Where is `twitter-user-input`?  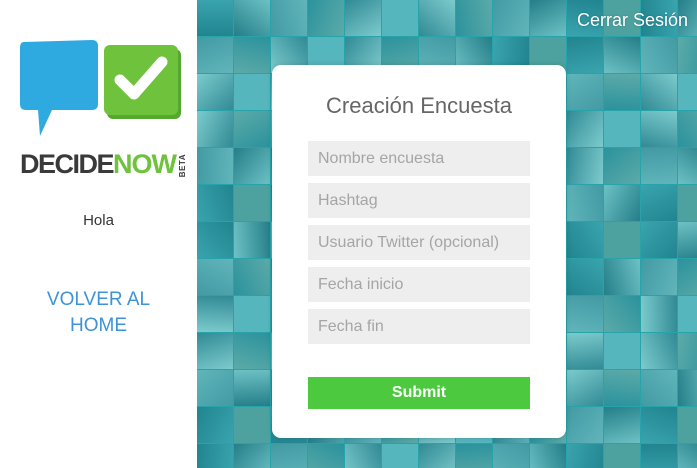
twitter-user-input is located at coordinates (419, 242).